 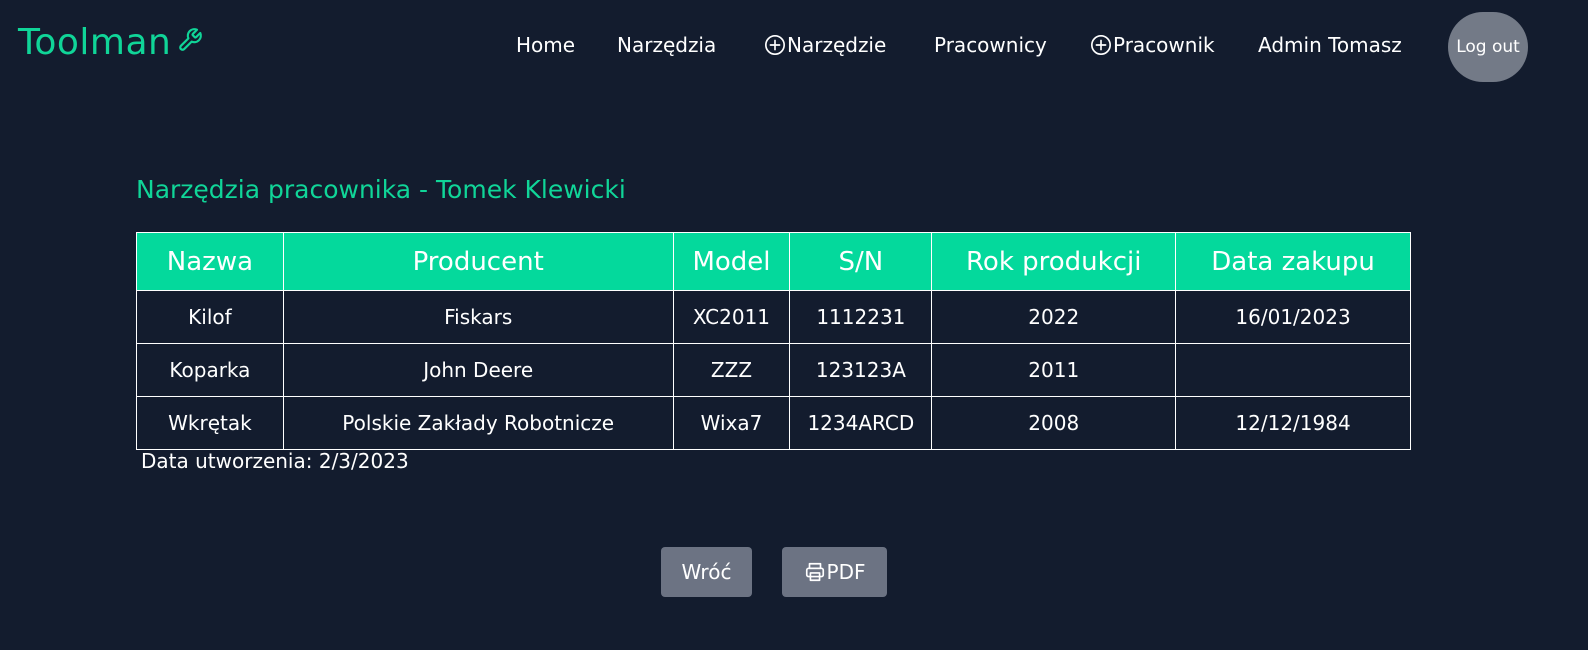 I want to click on column-header-producer: Producent, so click(x=478, y=261).